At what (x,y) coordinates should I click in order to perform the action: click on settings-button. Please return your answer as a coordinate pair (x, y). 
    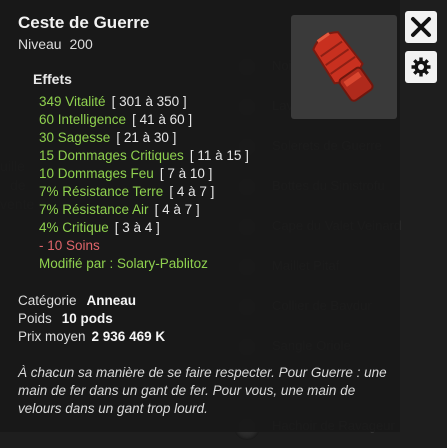
    Looking at the image, I should click on (421, 67).